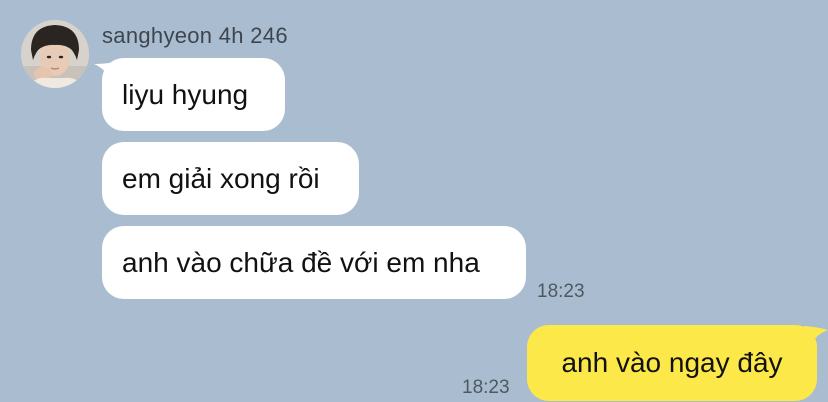  I want to click on incoming-timestamp: 18:23, so click(561, 291).